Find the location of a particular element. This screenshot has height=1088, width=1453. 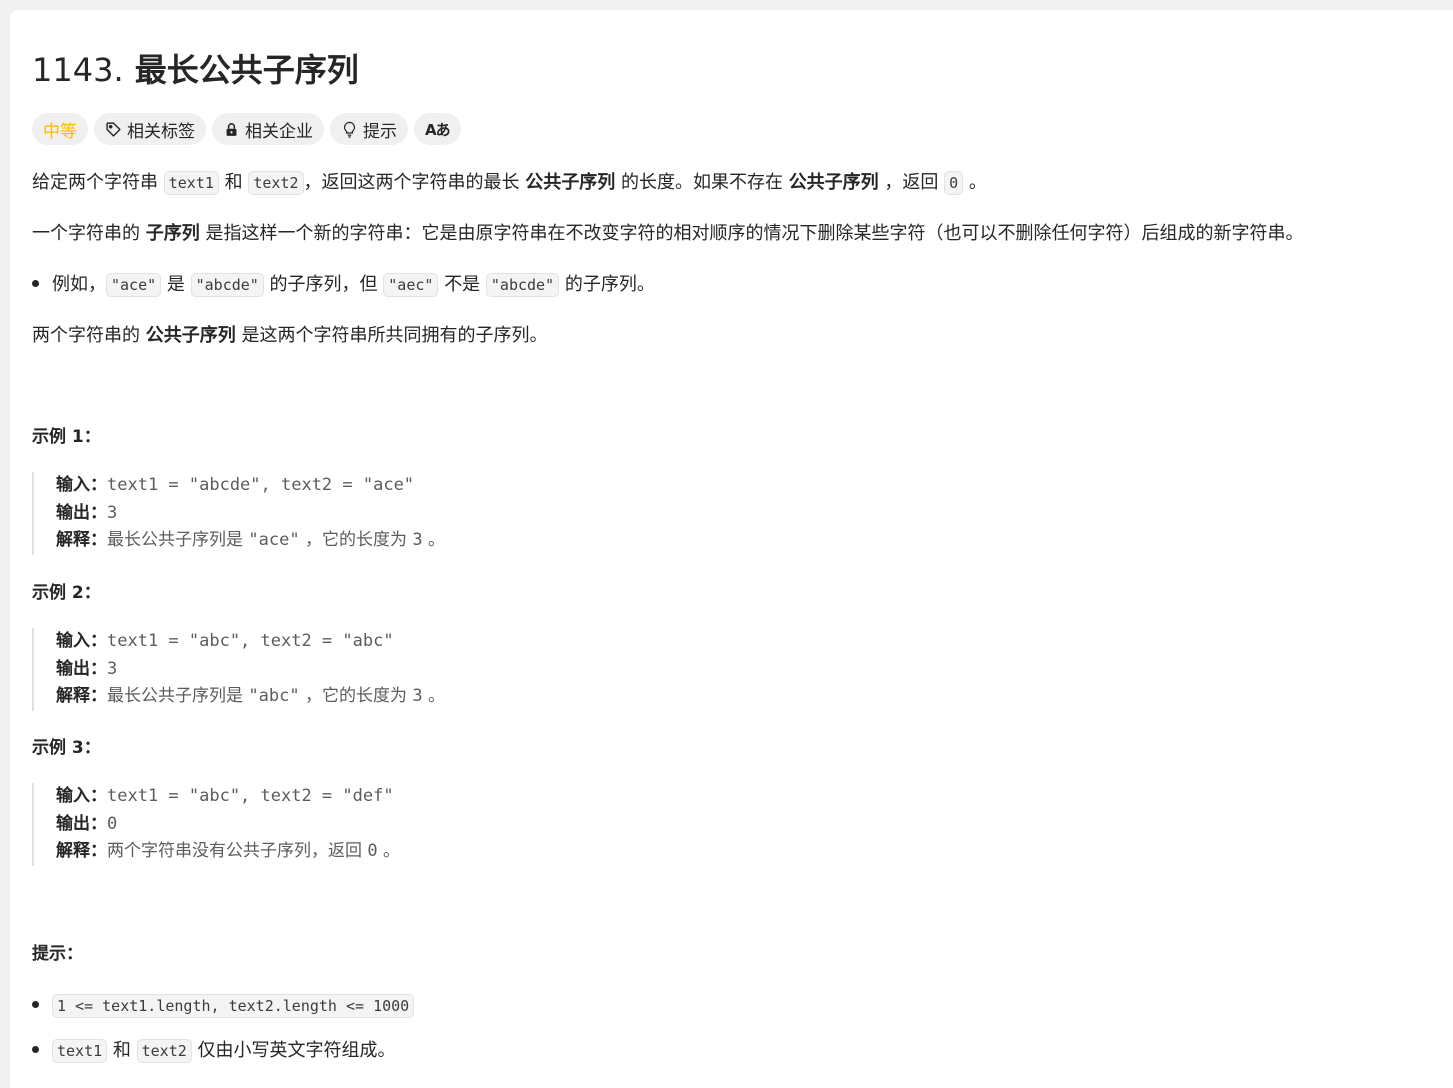

related-companies-button: 相关企业 is located at coordinates (268, 129).